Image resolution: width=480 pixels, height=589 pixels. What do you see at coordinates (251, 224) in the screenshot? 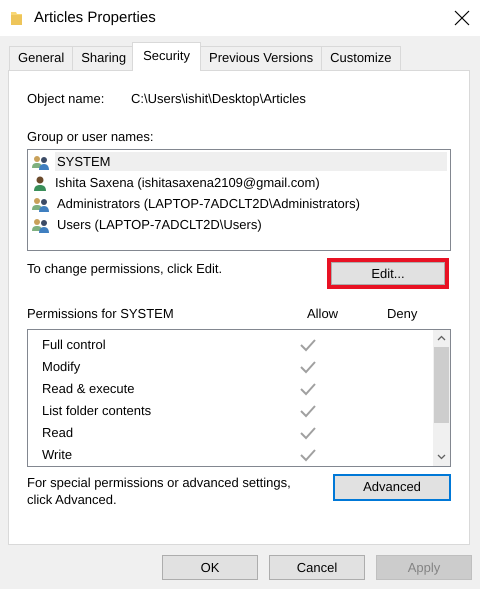
I see `user-item: Users (LAPTOP-7ADCLT2D\Users)` at bounding box center [251, 224].